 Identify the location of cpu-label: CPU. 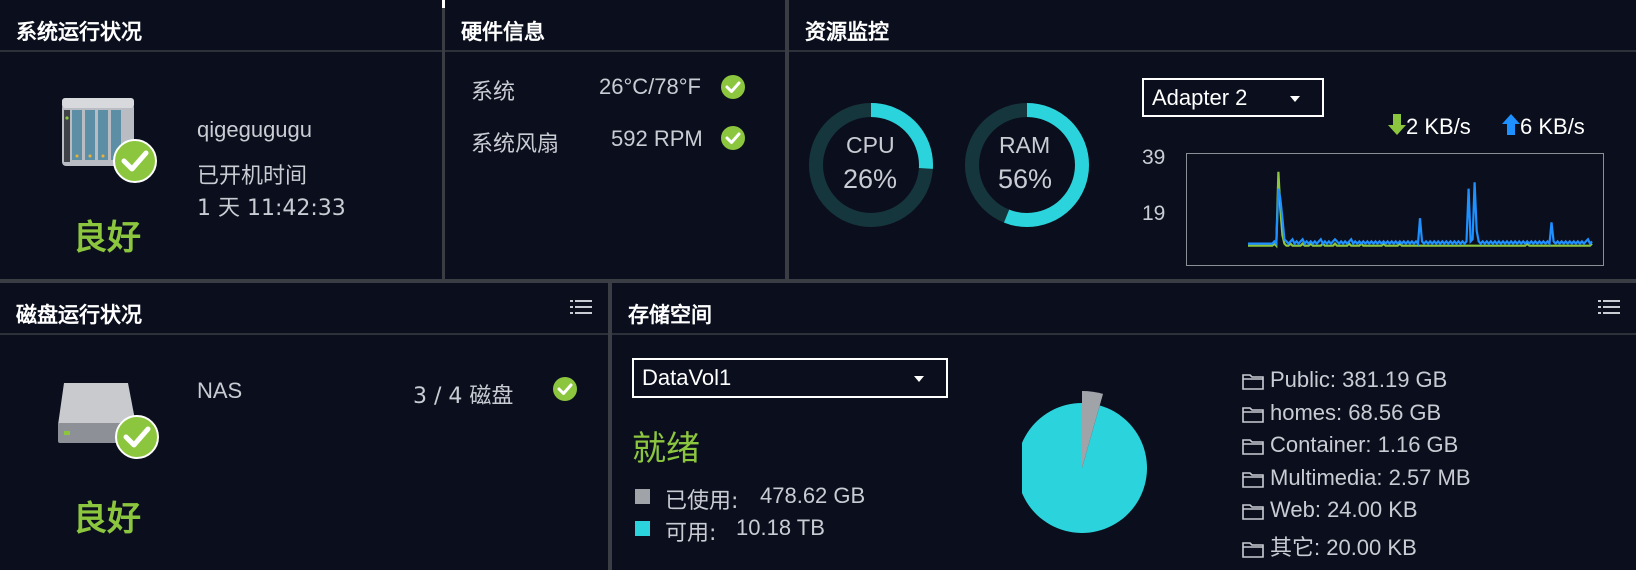
(870, 145).